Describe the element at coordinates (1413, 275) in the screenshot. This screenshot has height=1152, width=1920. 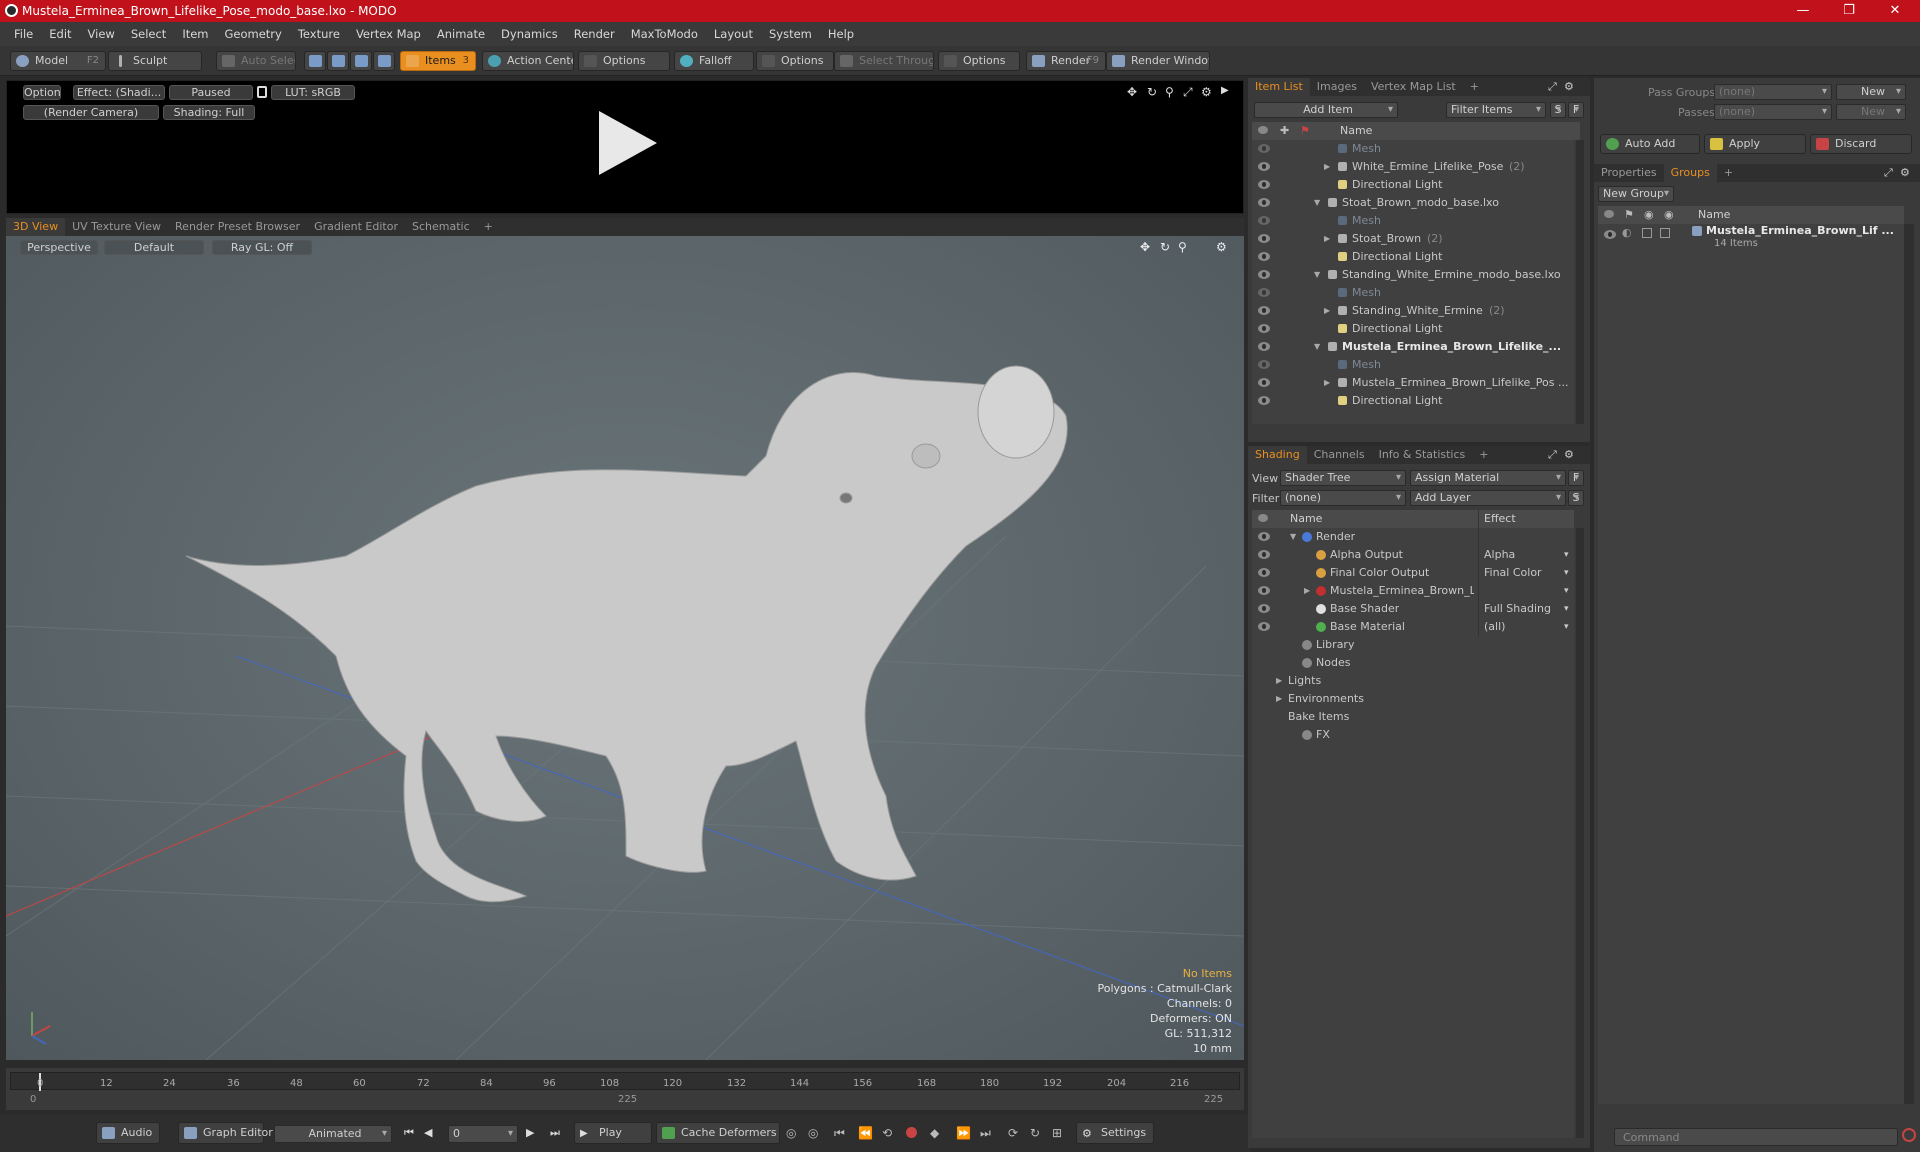
I see `item-row: ▼ Standing_White_Ermine_modo_base.lxo` at that location.